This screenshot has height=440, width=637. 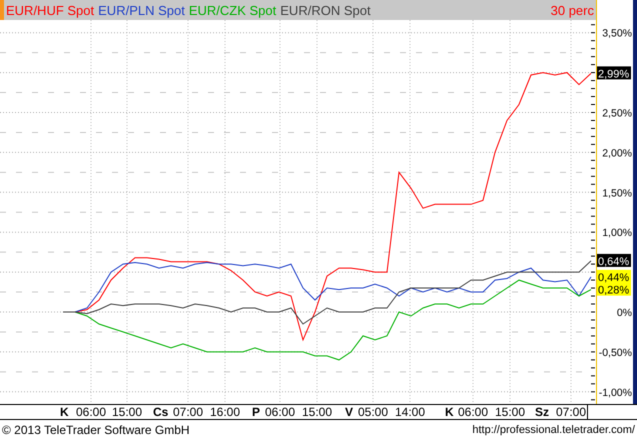 I want to click on interval-label: 30 perc, so click(x=572, y=10).